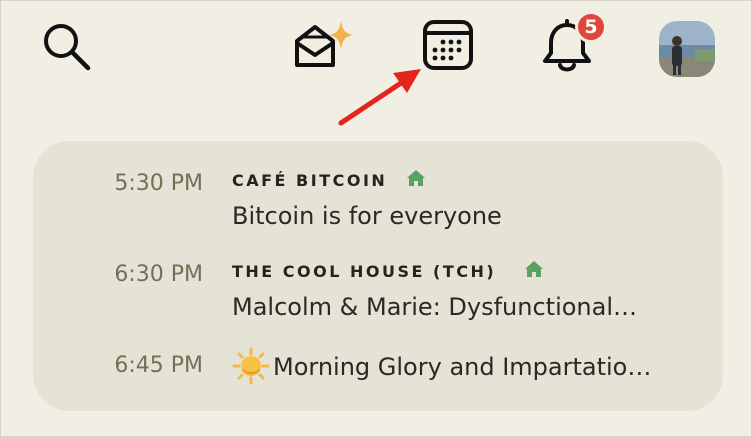 Image resolution: width=752 pixels, height=437 pixels. I want to click on pointer-arrow, so click(379, 97).